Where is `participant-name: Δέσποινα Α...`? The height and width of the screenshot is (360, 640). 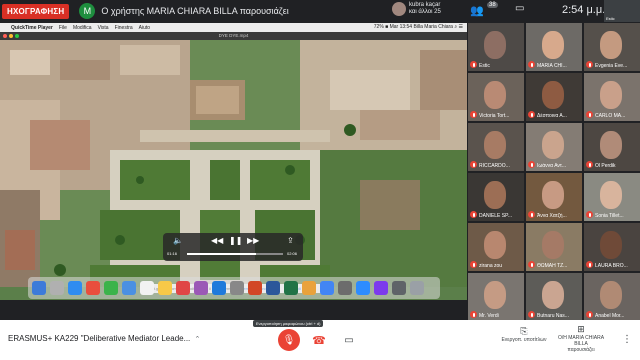
participant-name: Δέσποινα Α... is located at coordinates (552, 116).